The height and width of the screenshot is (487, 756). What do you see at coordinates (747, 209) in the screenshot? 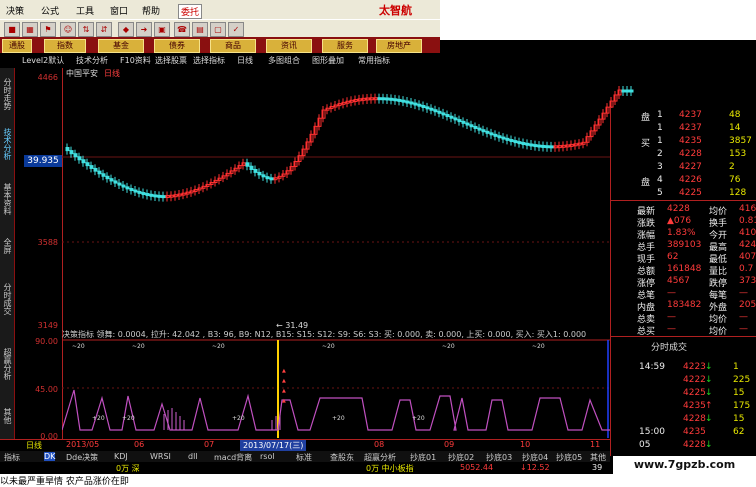
I see `quote-value-2: 416` at bounding box center [747, 209].